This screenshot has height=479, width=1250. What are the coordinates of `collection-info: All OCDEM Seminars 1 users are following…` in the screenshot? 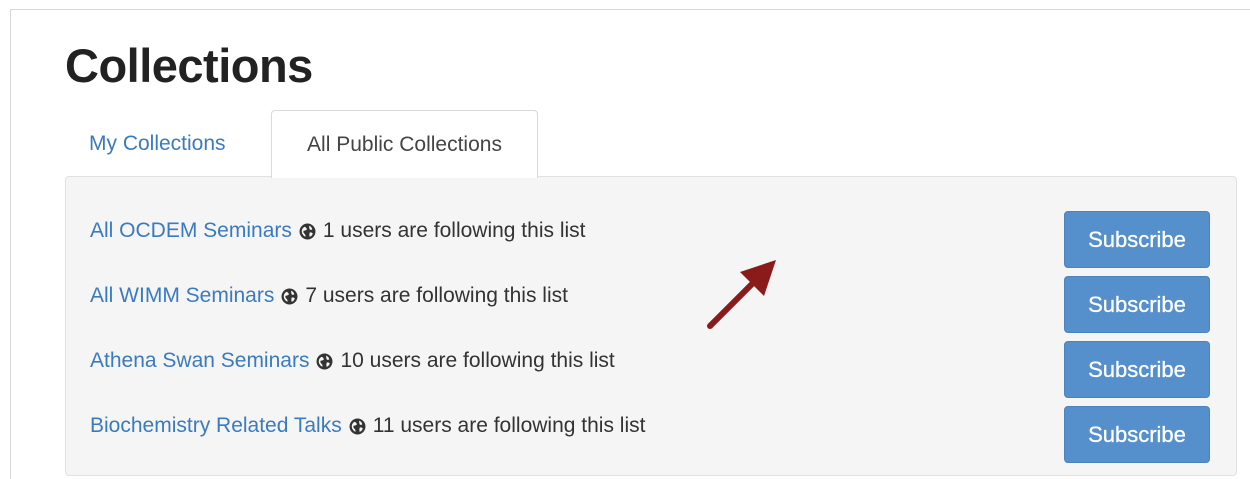 It's located at (338, 231).